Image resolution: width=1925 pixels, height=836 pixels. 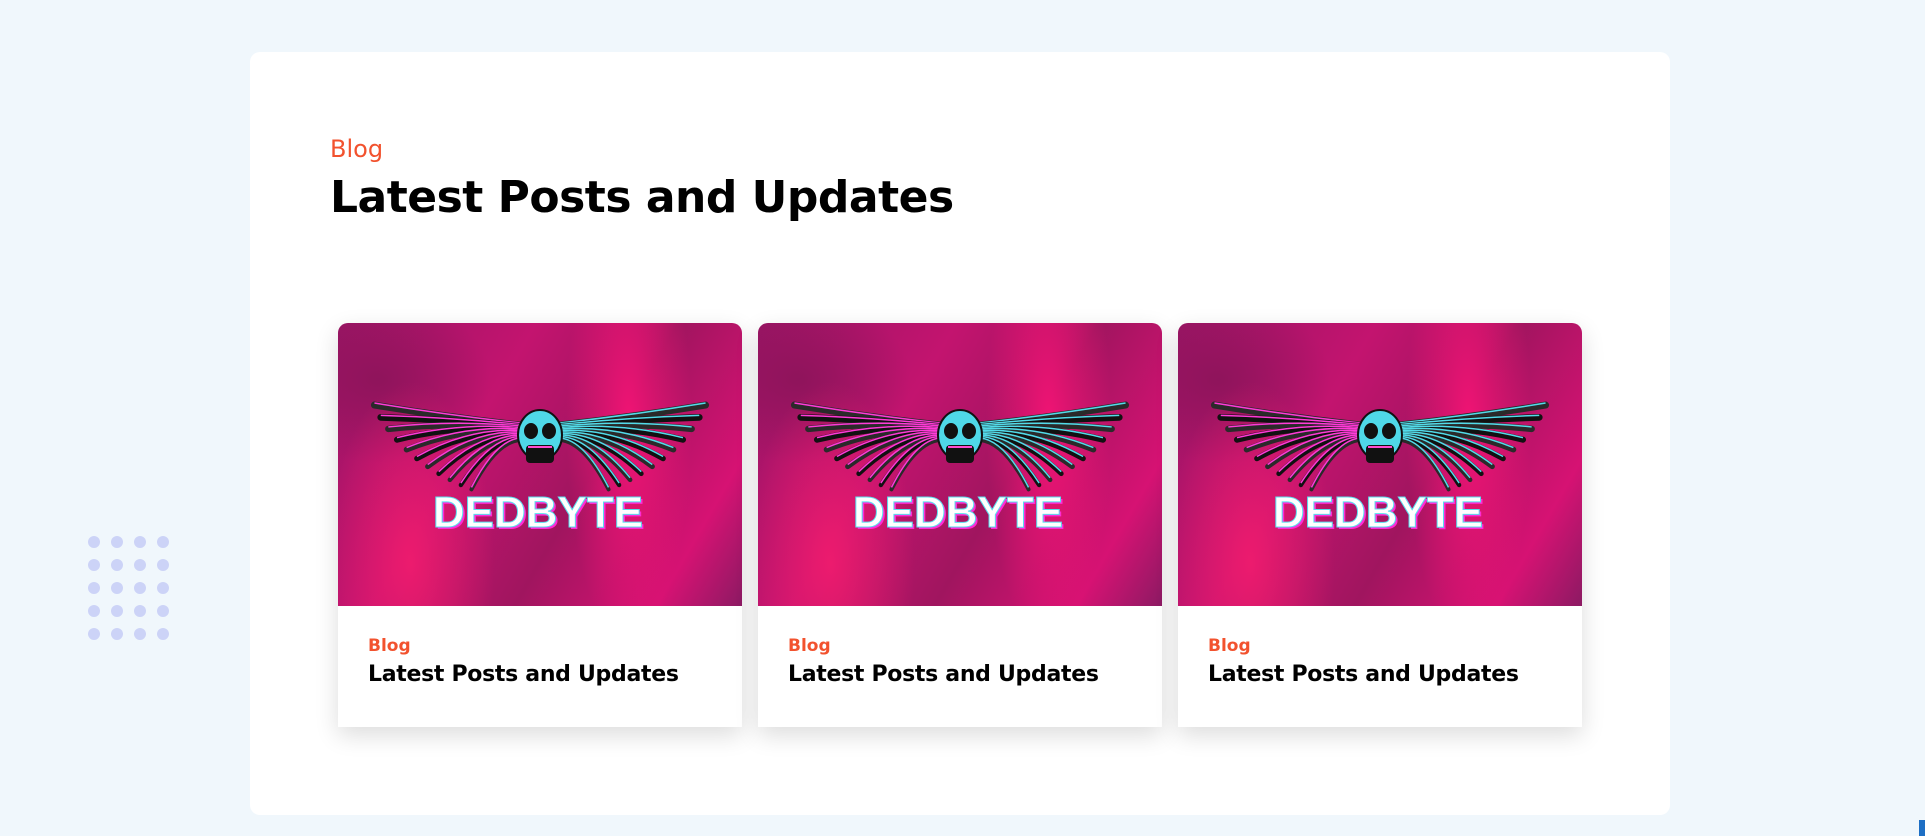 I want to click on dot-pattern-decoration, so click(x=128, y=588).